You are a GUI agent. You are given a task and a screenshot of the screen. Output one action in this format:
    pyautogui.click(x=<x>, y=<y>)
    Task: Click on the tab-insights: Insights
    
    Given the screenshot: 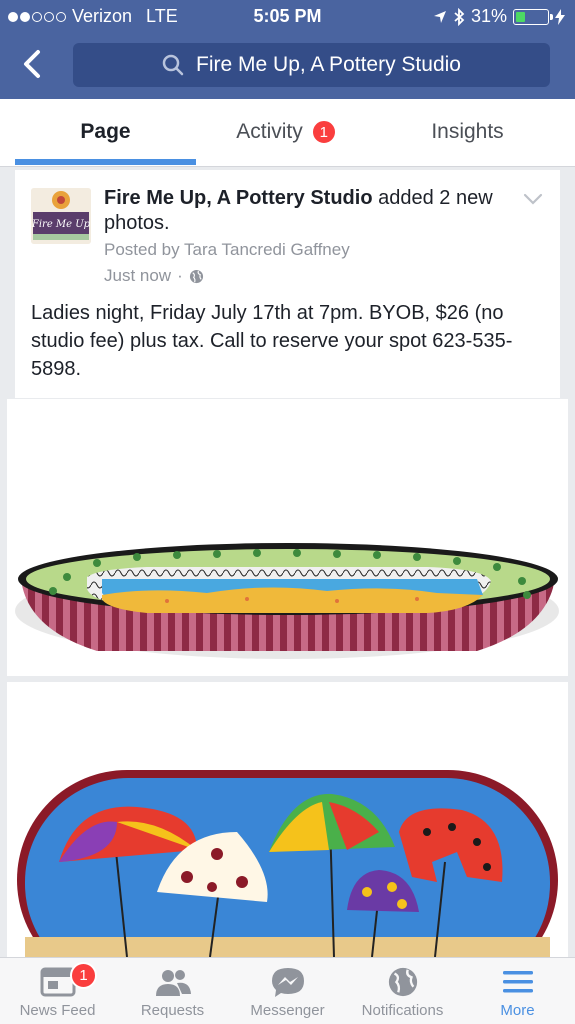 What is the action you would take?
    pyautogui.click(x=467, y=132)
    